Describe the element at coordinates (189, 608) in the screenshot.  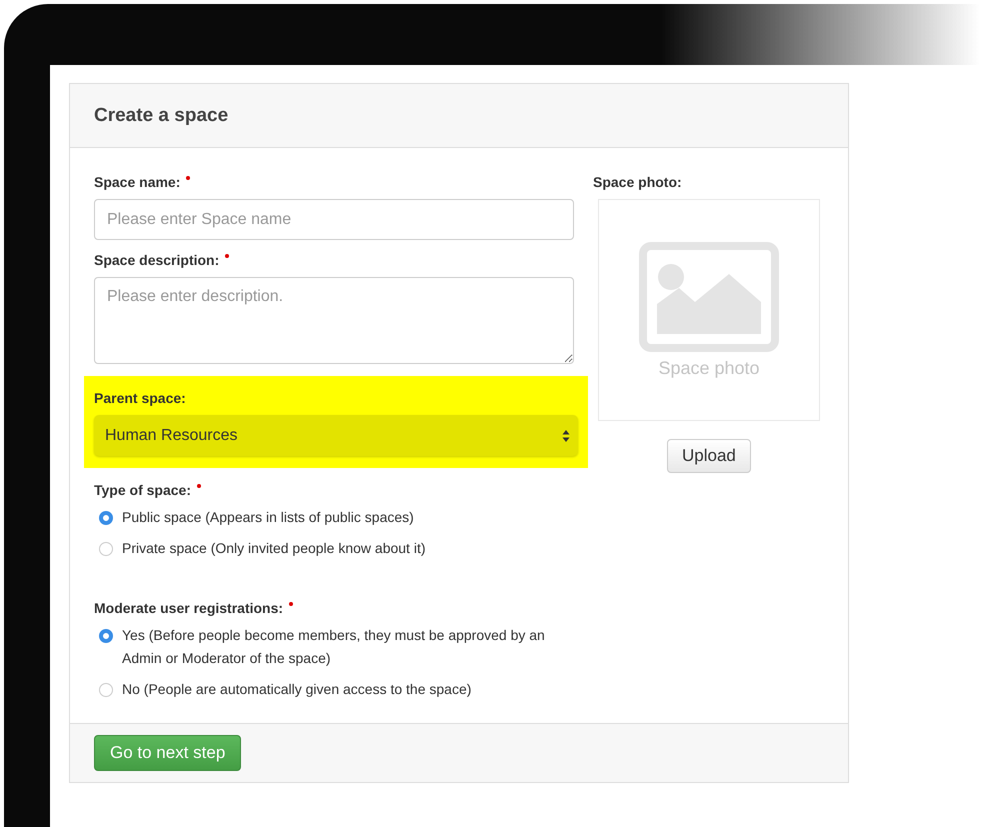
I see `field-label: Moderate user registrations:` at that location.